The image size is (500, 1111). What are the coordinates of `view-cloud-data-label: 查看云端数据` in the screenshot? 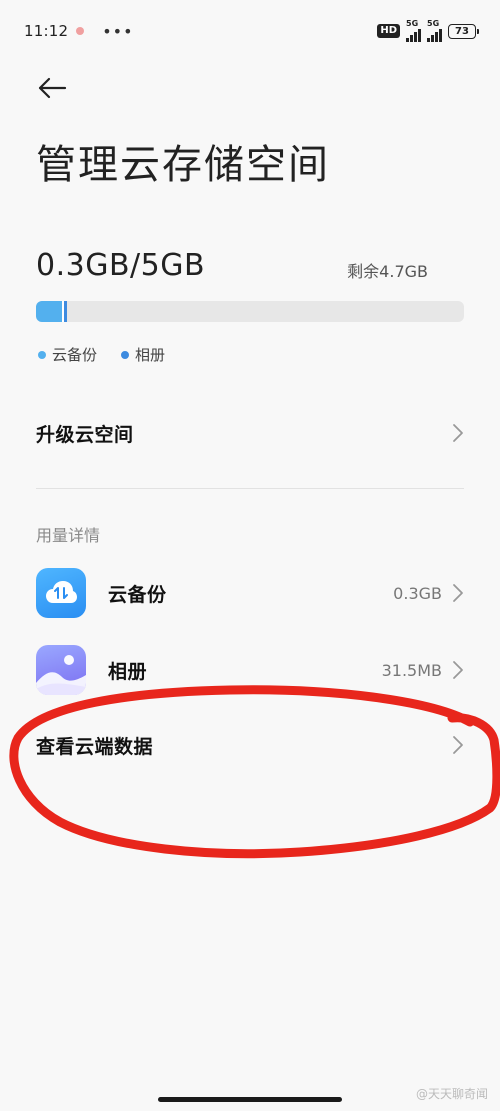 It's located at (95, 746).